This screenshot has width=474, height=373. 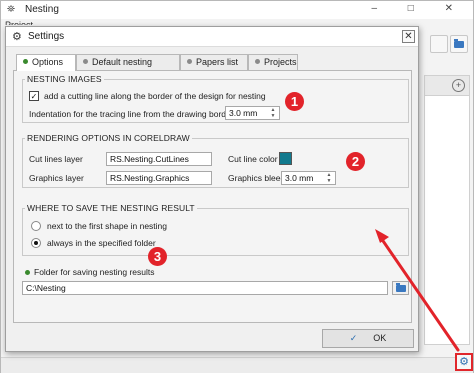 I want to click on tab-label: Options, so click(x=48, y=62).